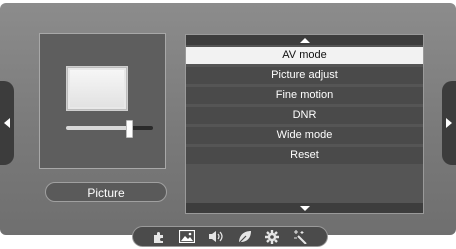 The height and width of the screenshot is (249, 456). I want to click on eco-leaf-icon, so click(244, 237).